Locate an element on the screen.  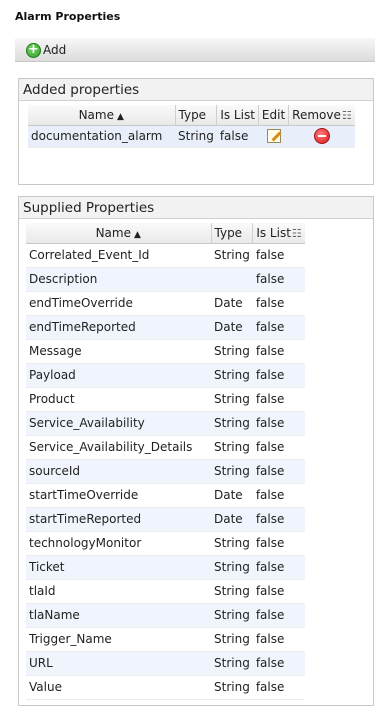
edit-icon is located at coordinates (273, 136).